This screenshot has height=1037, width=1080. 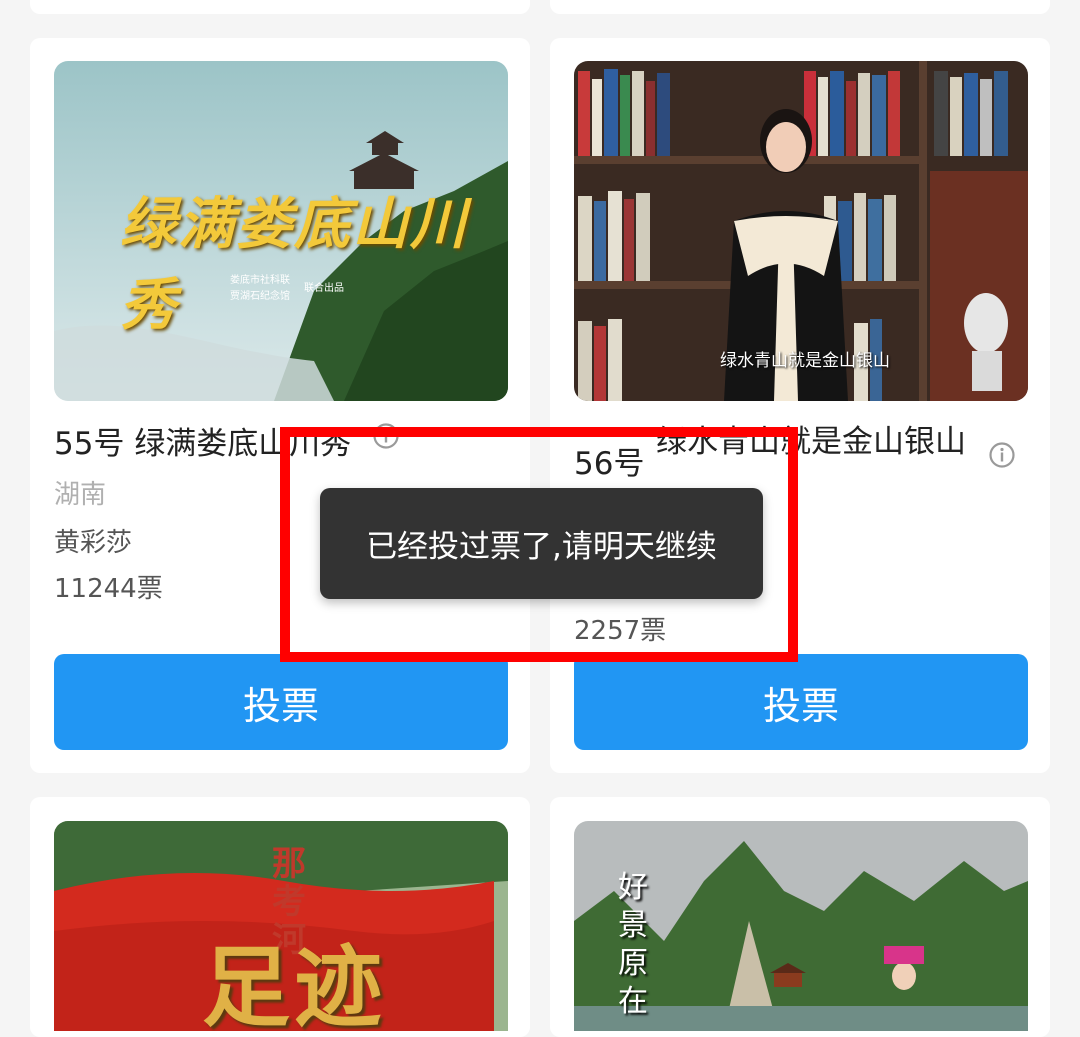 What do you see at coordinates (108, 589) in the screenshot?
I see `vote-count: 11244票` at bounding box center [108, 589].